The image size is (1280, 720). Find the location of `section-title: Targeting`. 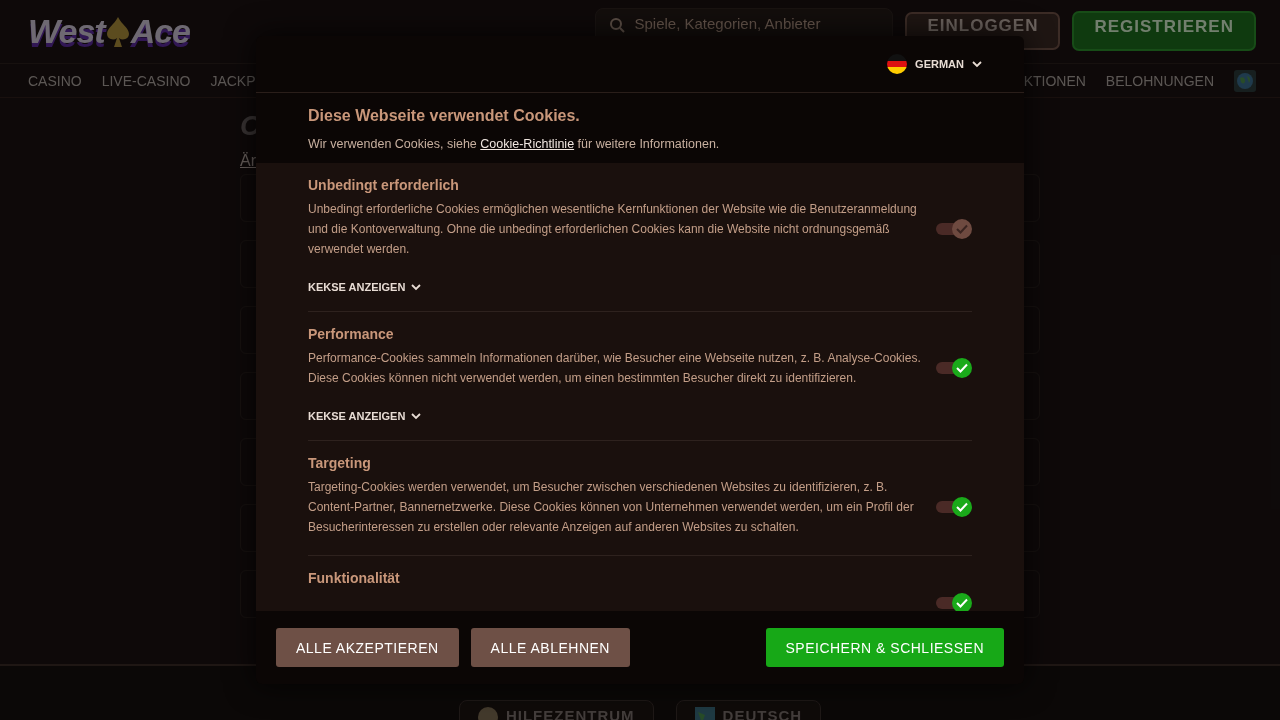

section-title: Targeting is located at coordinates (340, 463).